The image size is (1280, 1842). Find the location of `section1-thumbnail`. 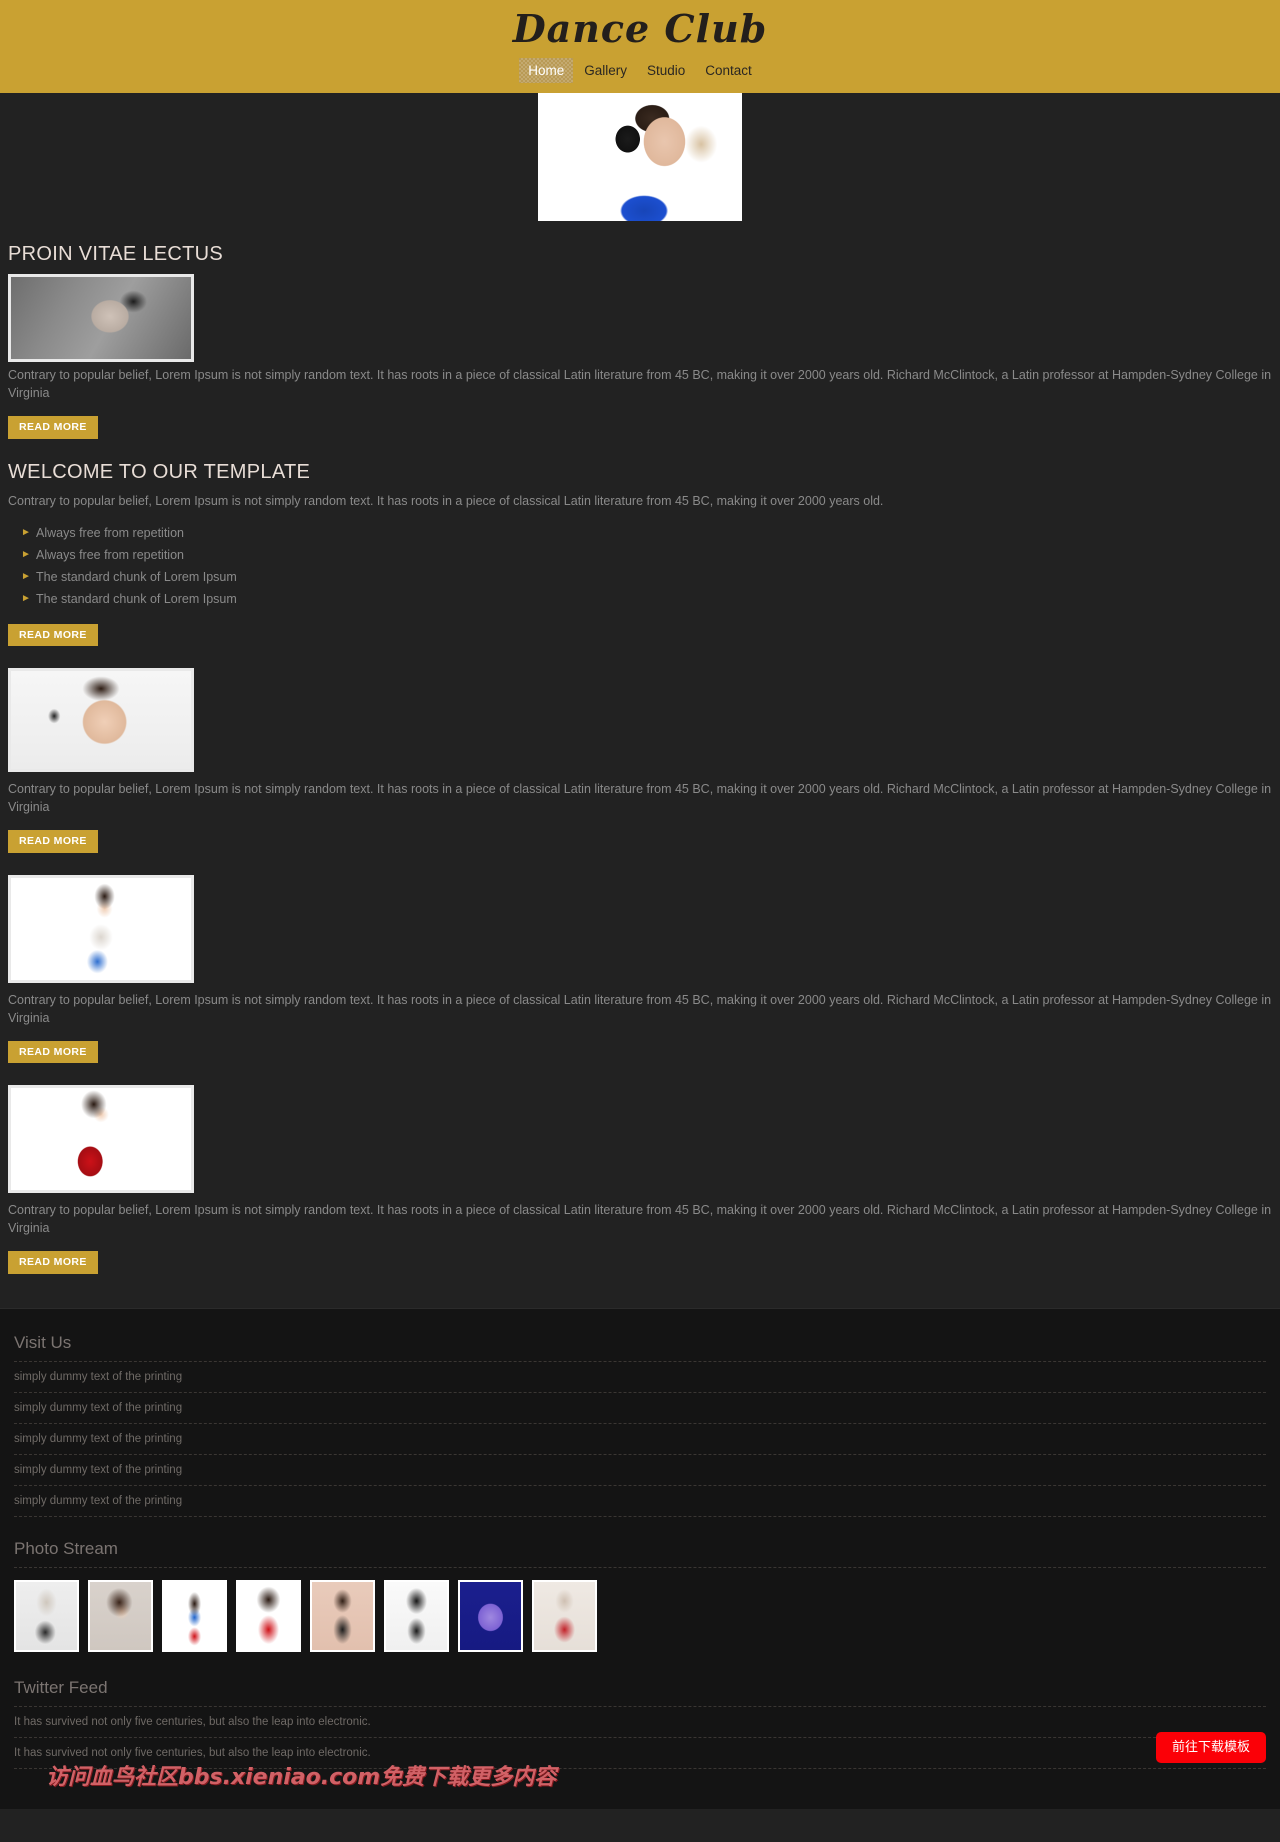

section1-thumbnail is located at coordinates (101, 318).